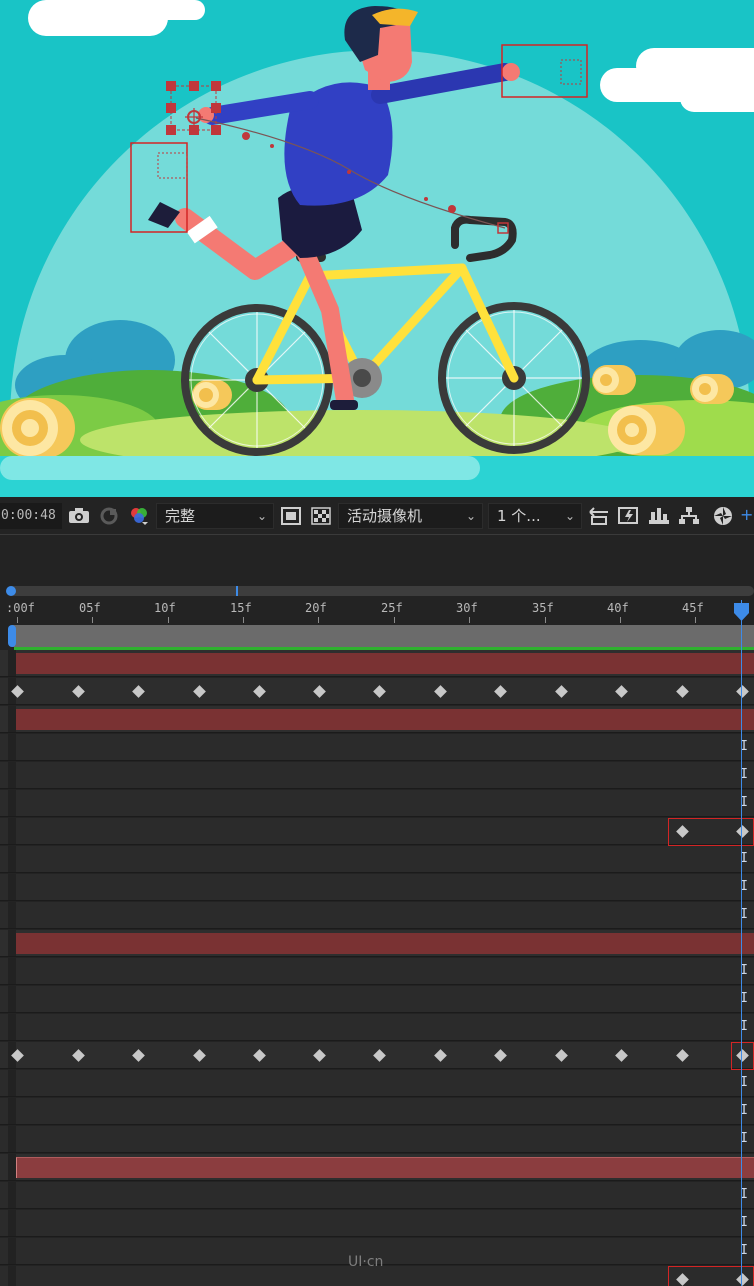 The image size is (754, 1286). Describe the element at coordinates (215, 516) in the screenshot. I see `resolution-dropdown: 完整 ⌄` at that location.